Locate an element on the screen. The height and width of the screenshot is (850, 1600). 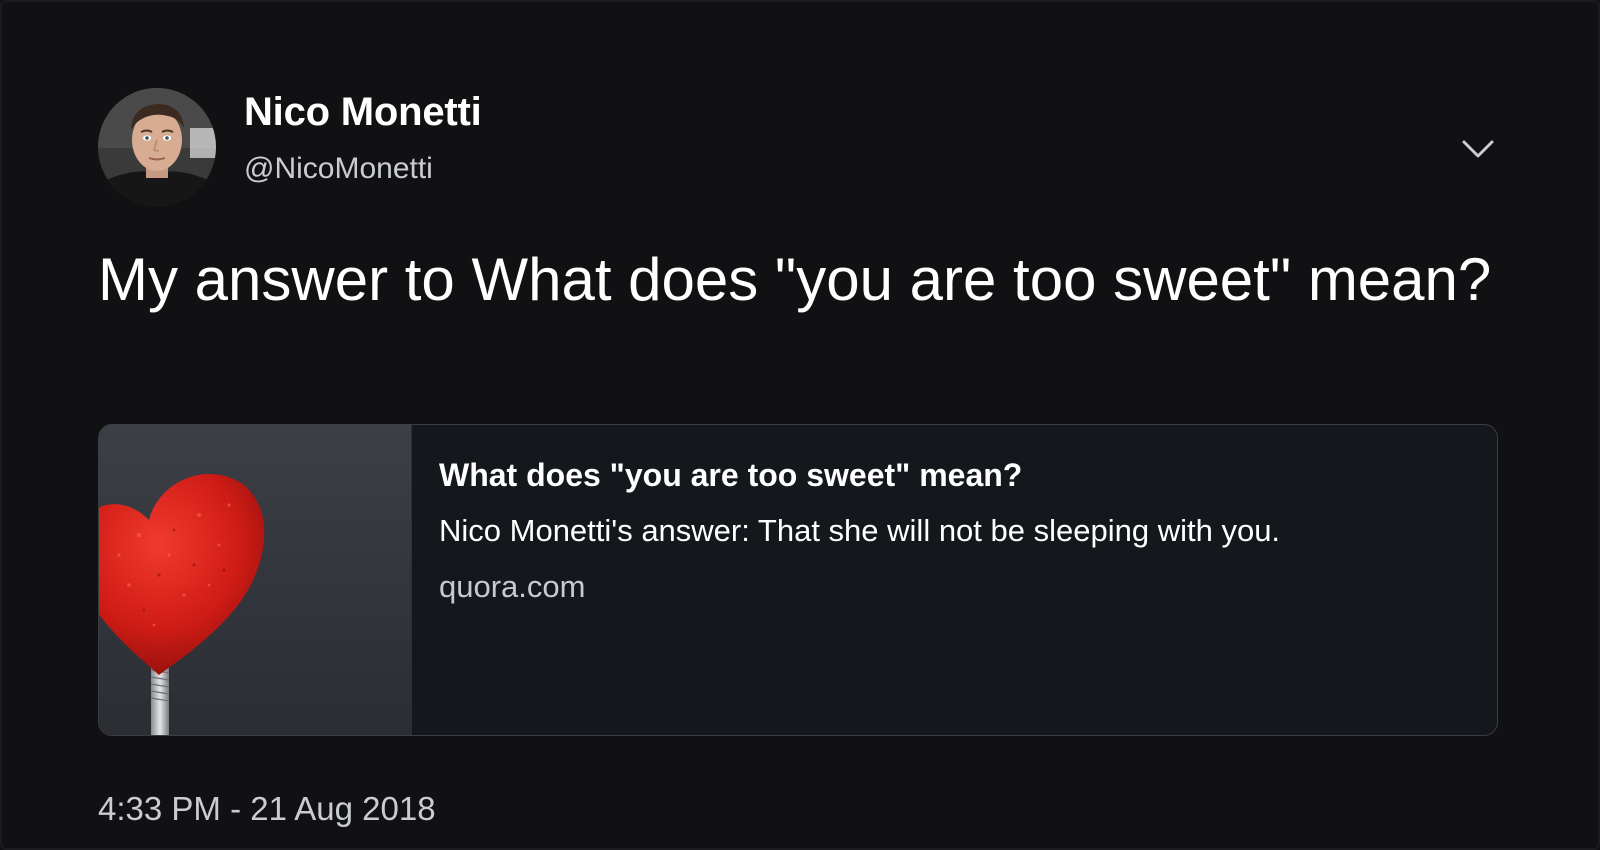
tweet-timestamp: 4:33 PM - 21 Aug 2018 is located at coordinates (267, 809).